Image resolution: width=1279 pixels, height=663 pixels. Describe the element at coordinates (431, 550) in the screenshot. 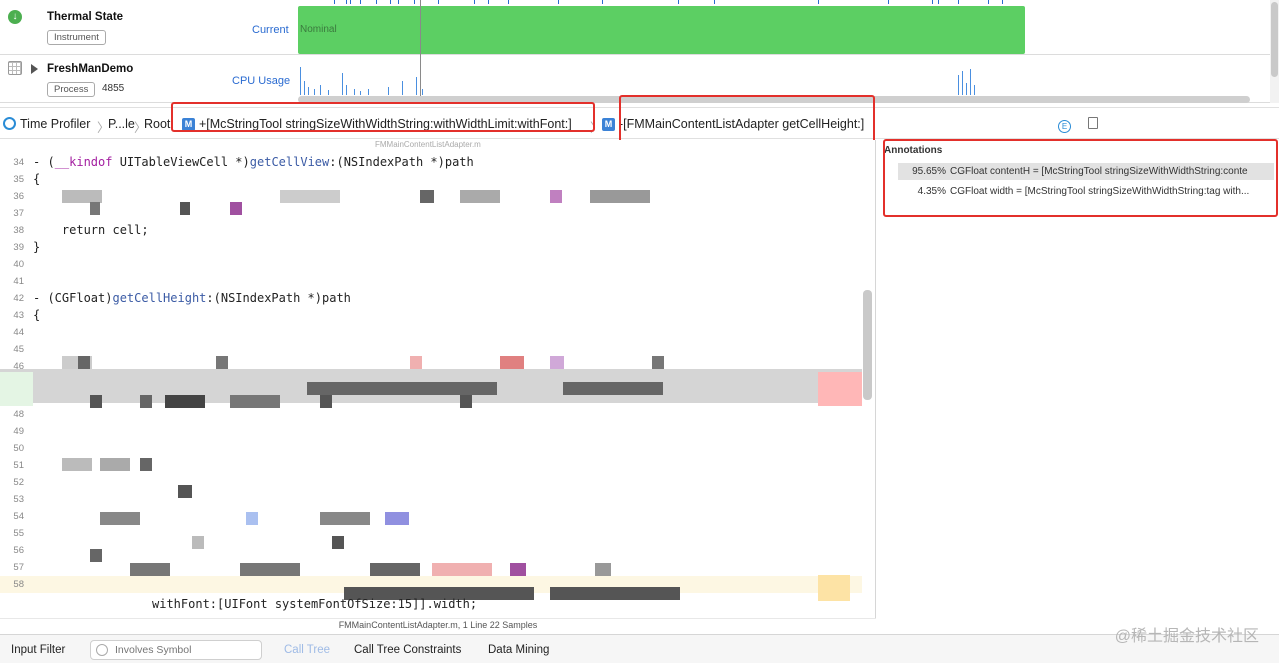

I see `code-line: 56` at that location.